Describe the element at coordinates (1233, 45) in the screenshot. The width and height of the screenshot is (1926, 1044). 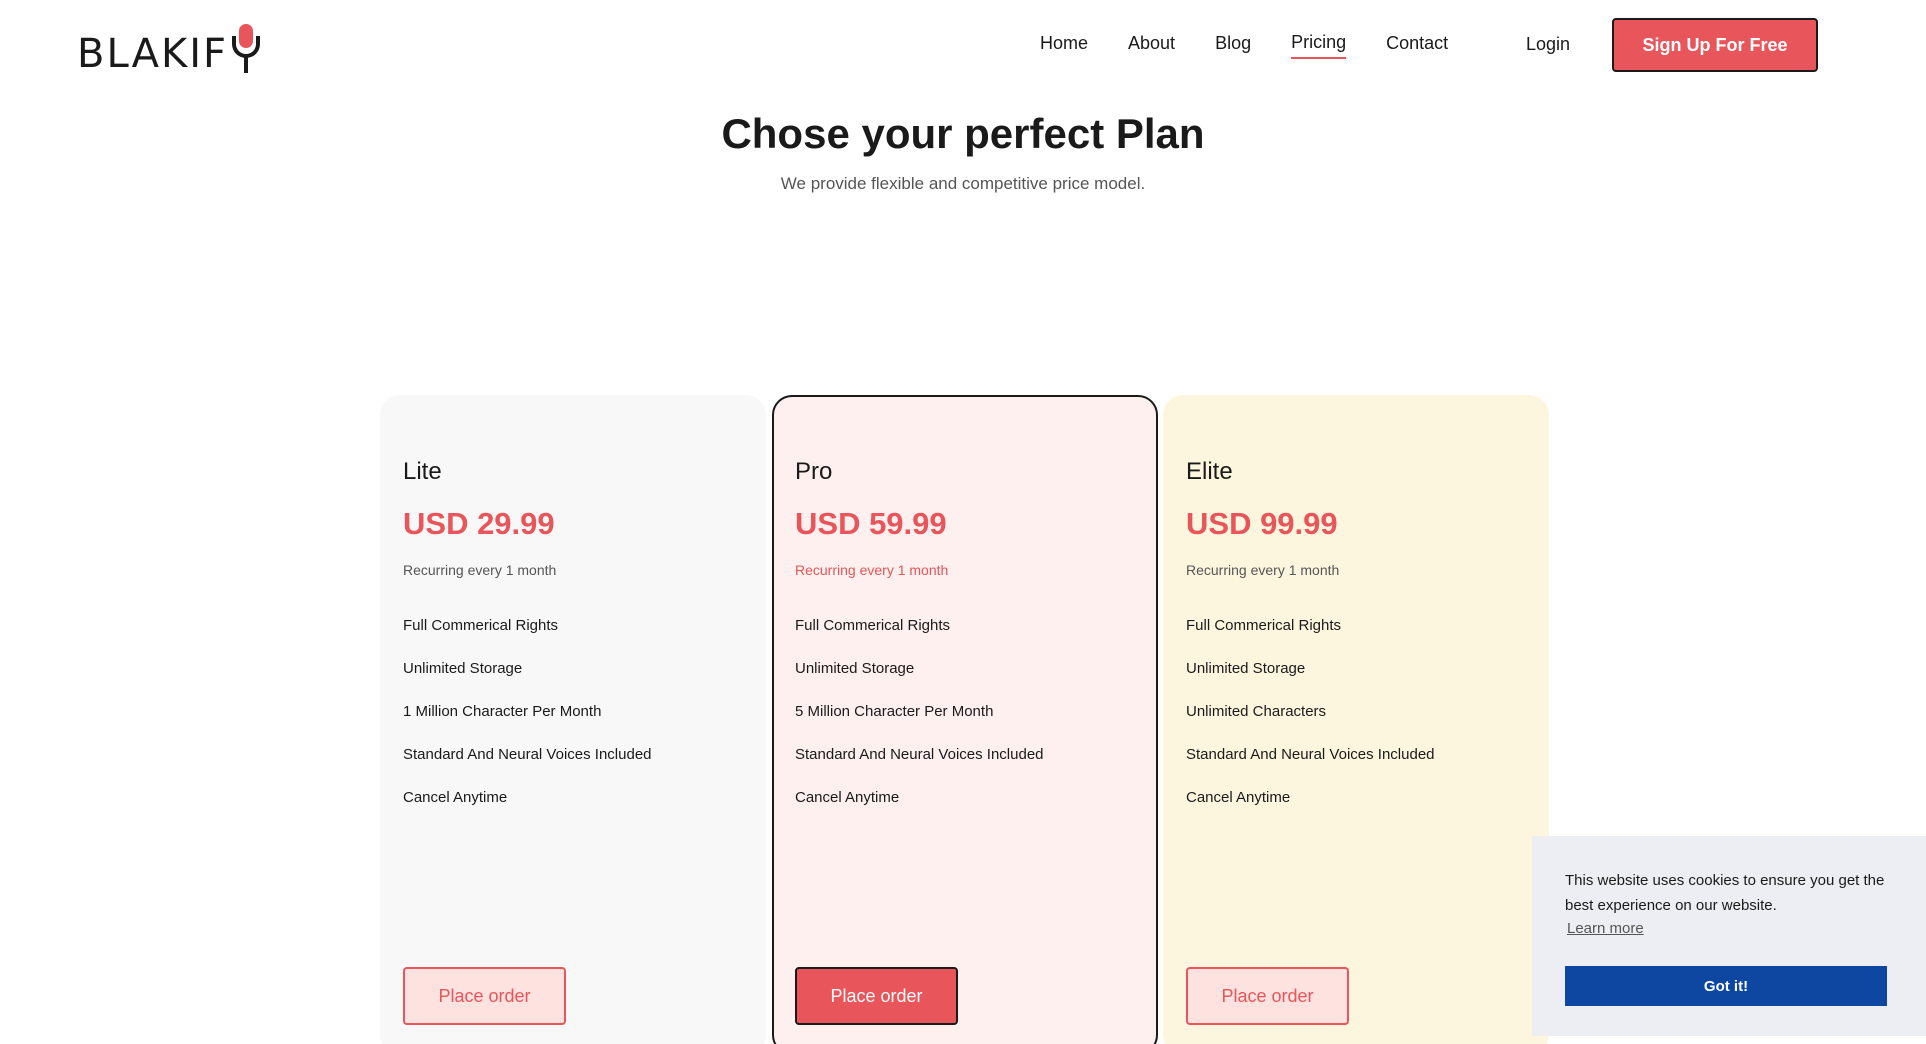
I see `nav-blog: Blog` at that location.